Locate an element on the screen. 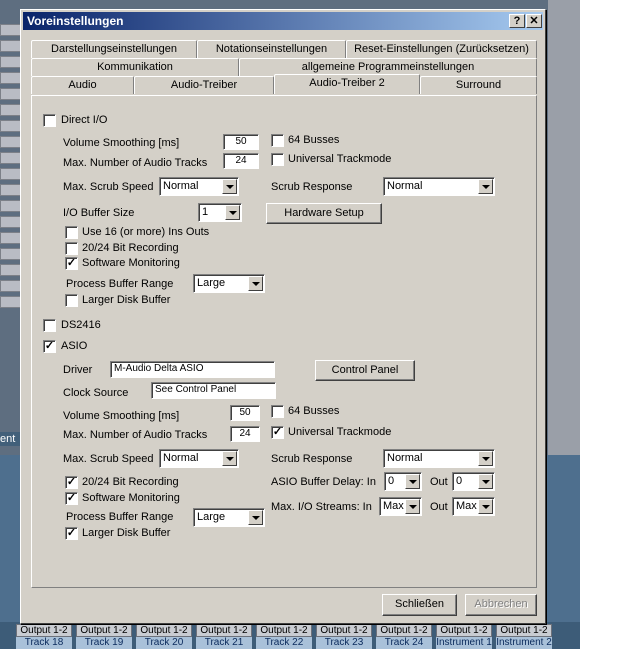 The width and height of the screenshot is (640, 649). asio-buffer-range-label: Process Buffer Range is located at coordinates (120, 517).